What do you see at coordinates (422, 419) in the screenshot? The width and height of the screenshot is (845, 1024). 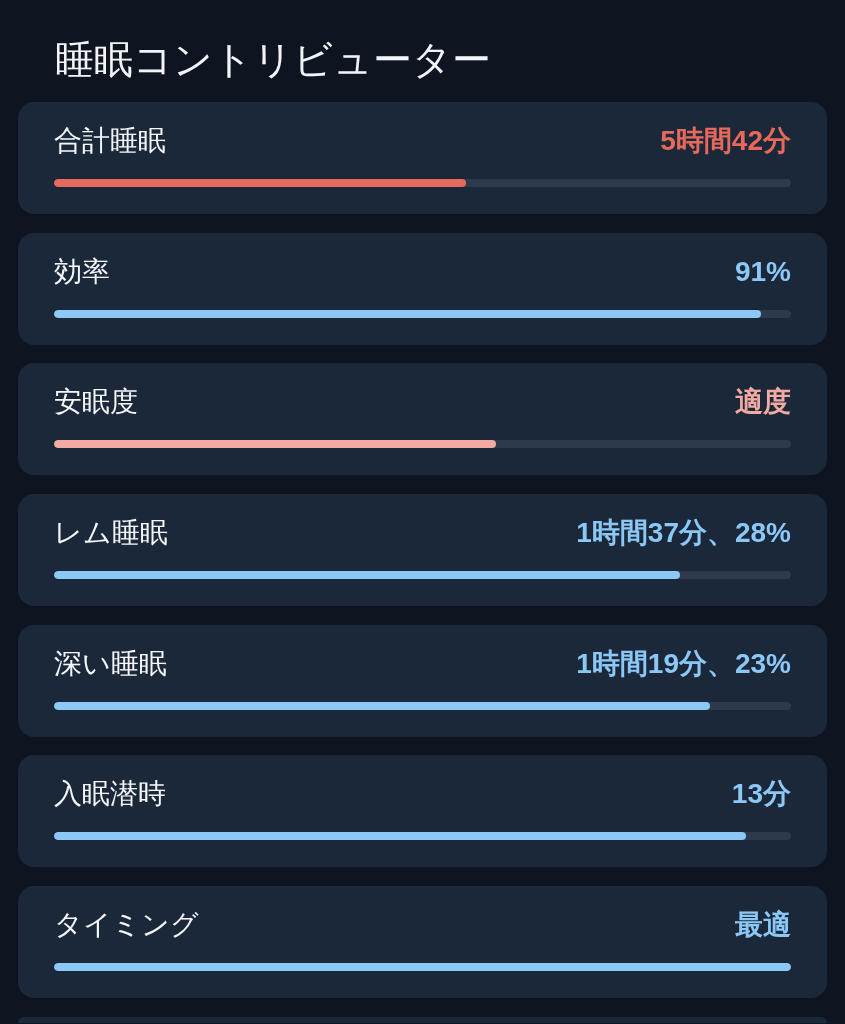 I see `contributor-card: 安眠度 適度` at bounding box center [422, 419].